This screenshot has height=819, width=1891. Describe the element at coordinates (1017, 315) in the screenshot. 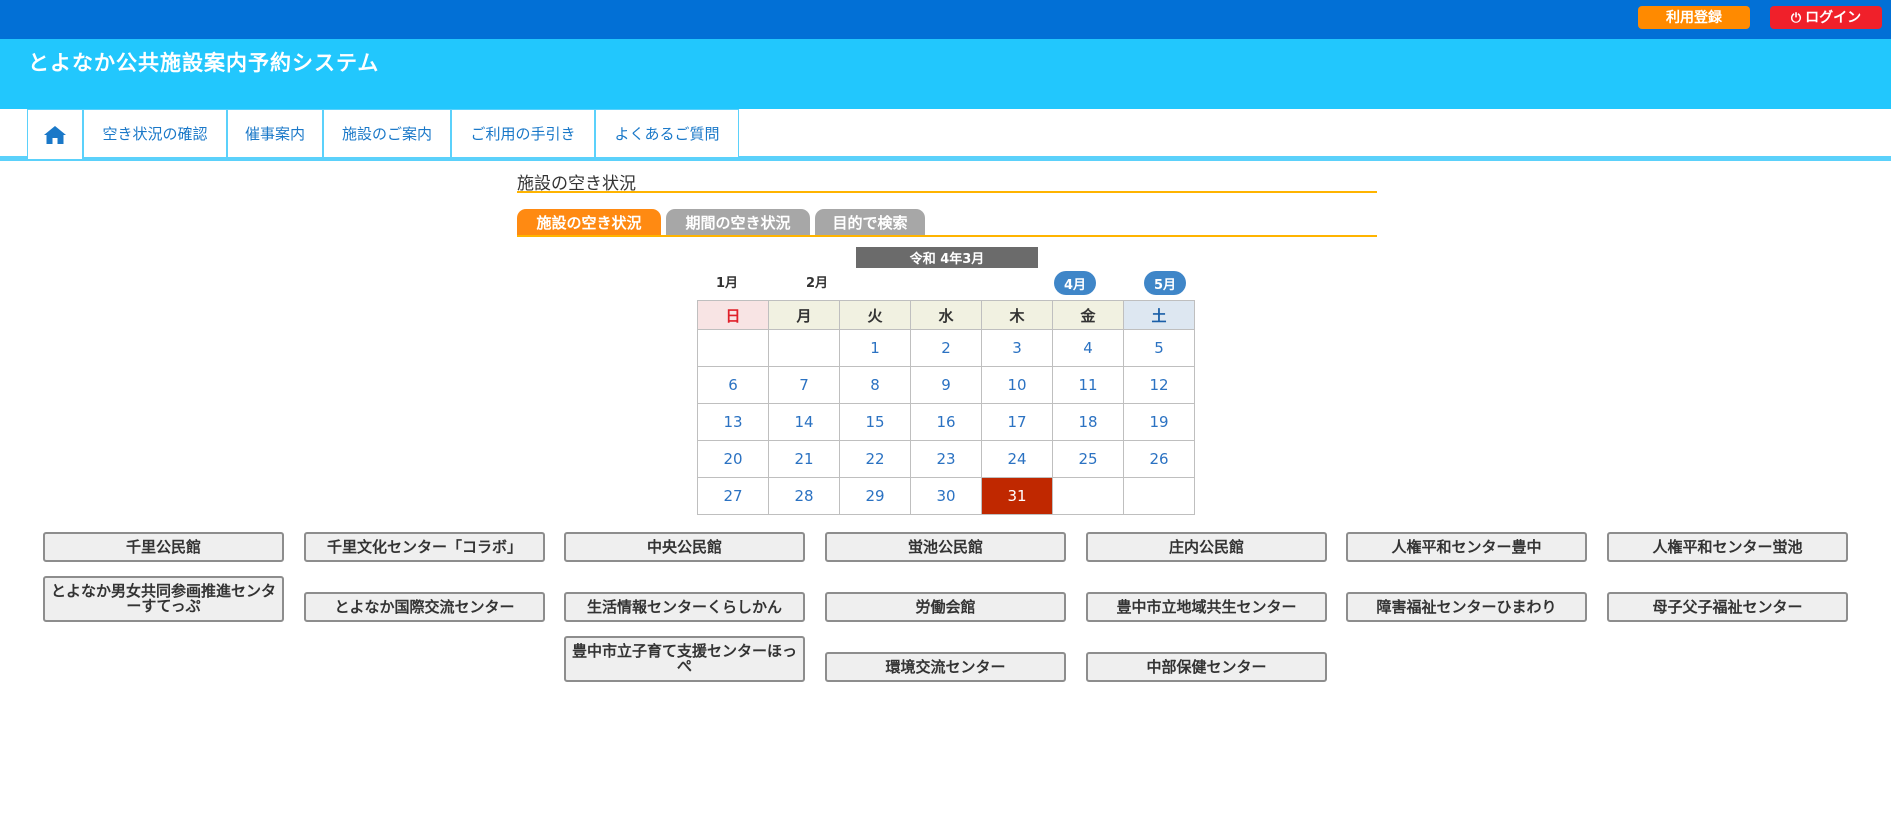

I see `weekday-thu: 木` at that location.